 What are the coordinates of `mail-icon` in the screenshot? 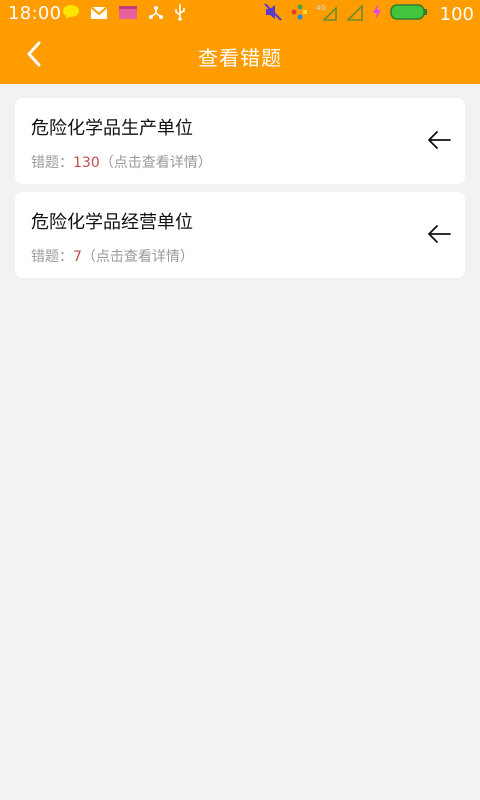 It's located at (99, 14).